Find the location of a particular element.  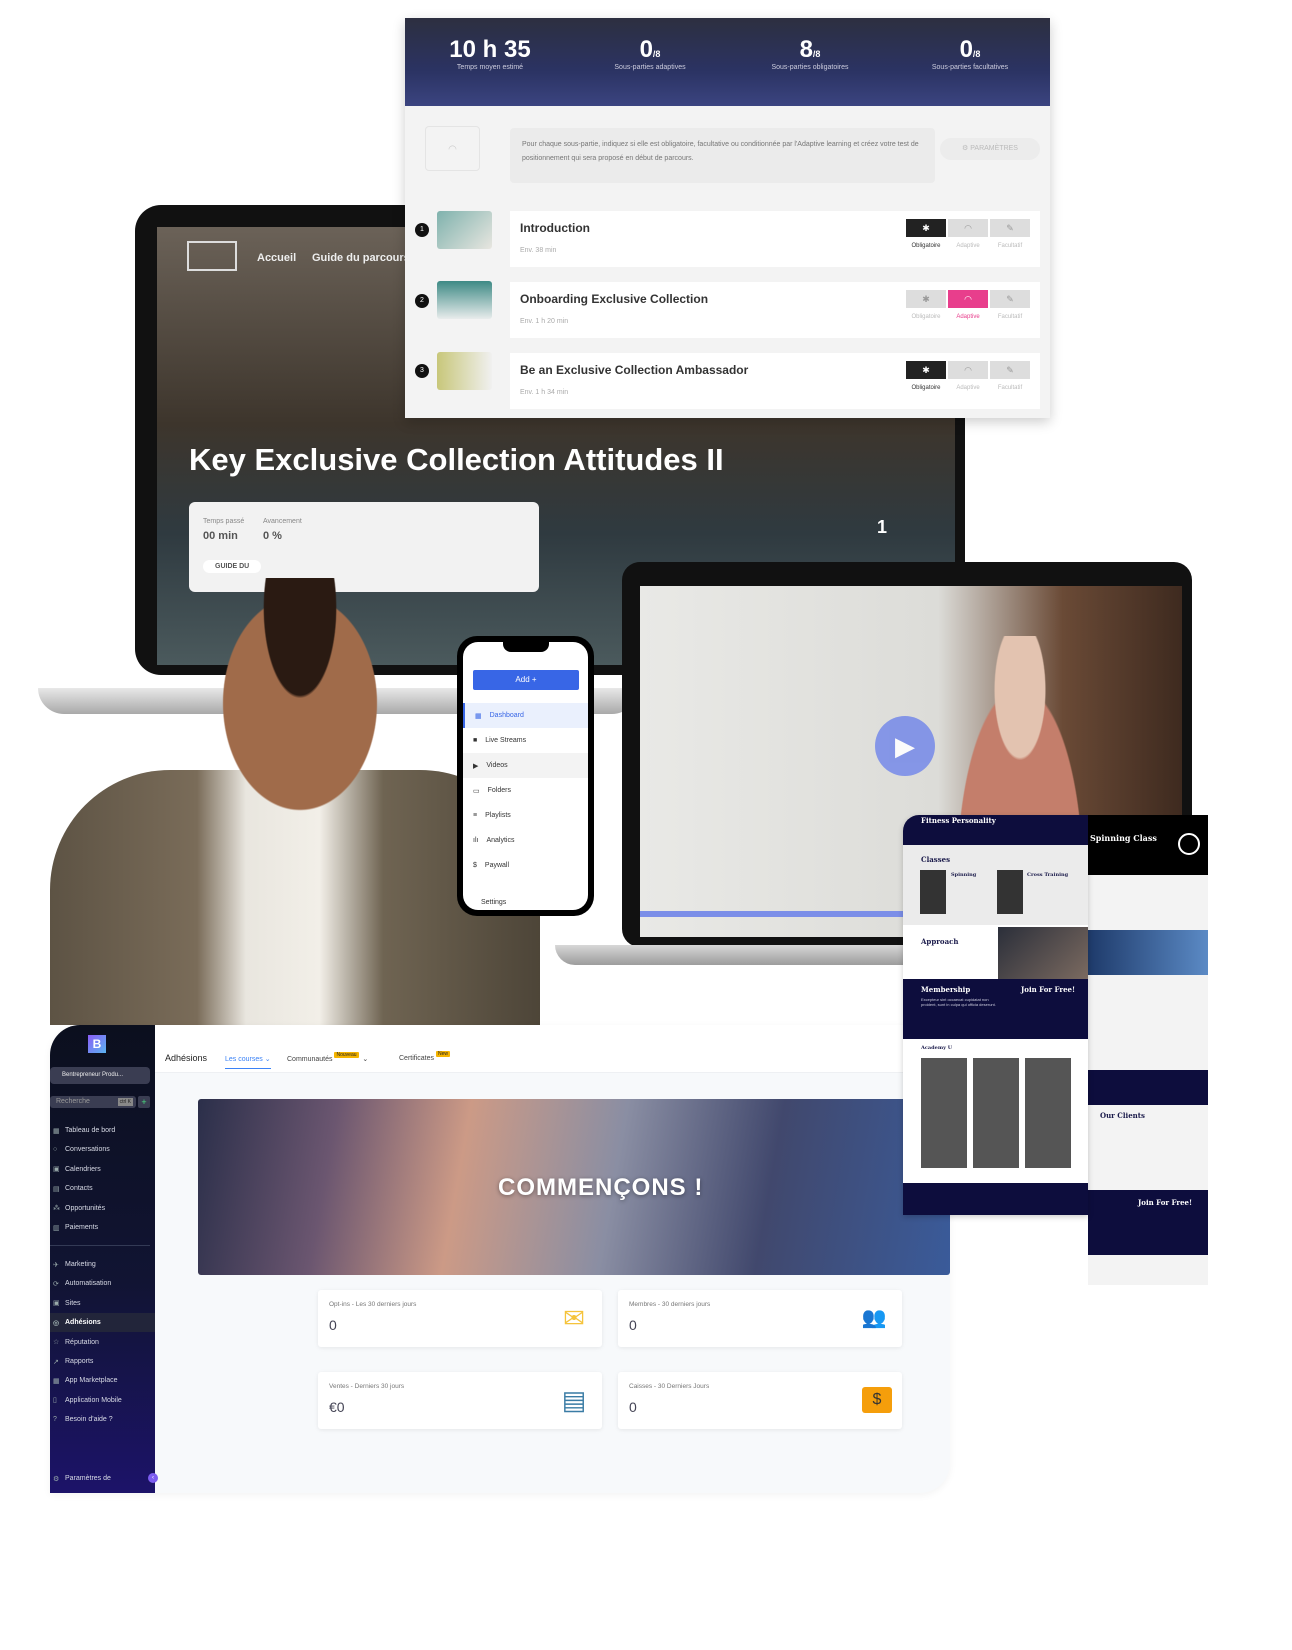

toggle-labels: Obligatoire Adaptive Facultatif is located at coordinates (968, 388).